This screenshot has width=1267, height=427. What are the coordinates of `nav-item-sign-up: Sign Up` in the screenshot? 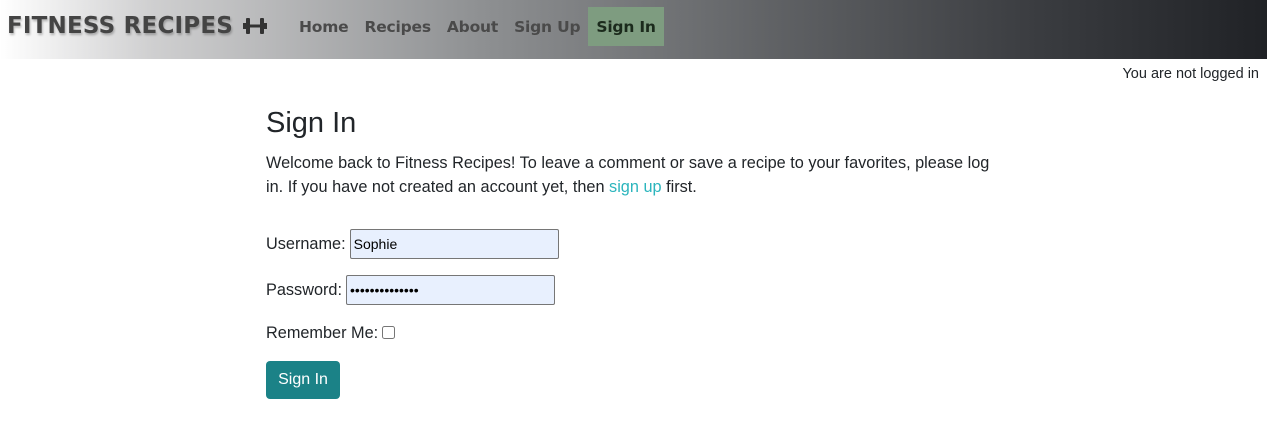 It's located at (547, 26).